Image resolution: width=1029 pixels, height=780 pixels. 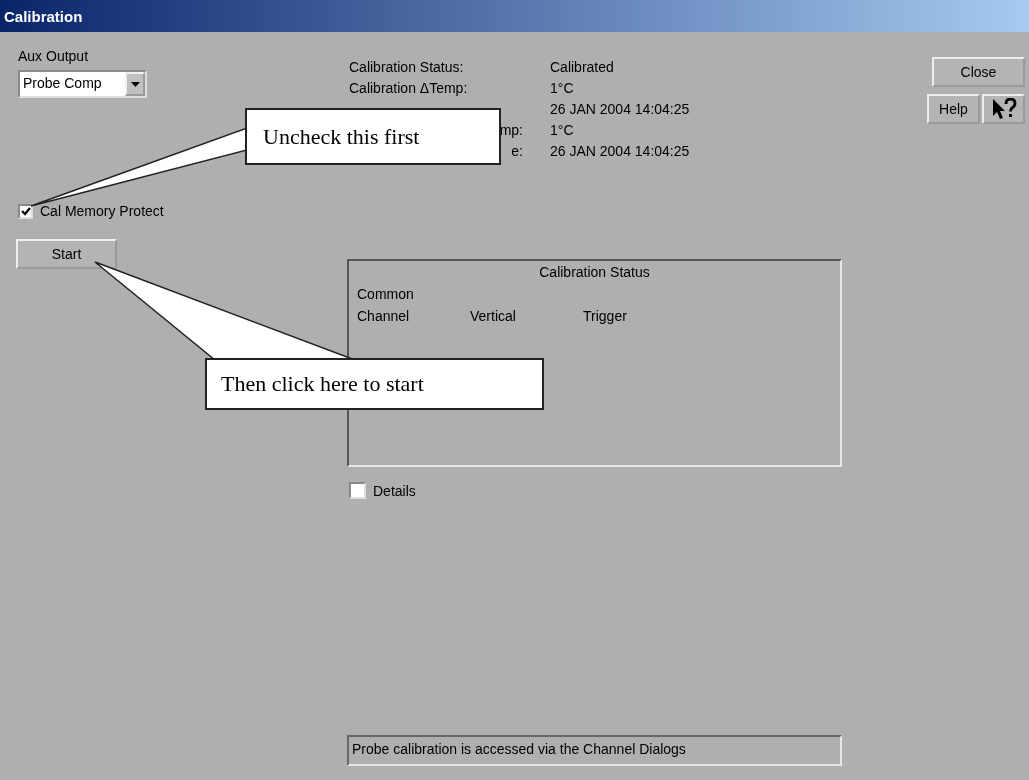 I want to click on info-label: mp:, so click(x=511, y=130).